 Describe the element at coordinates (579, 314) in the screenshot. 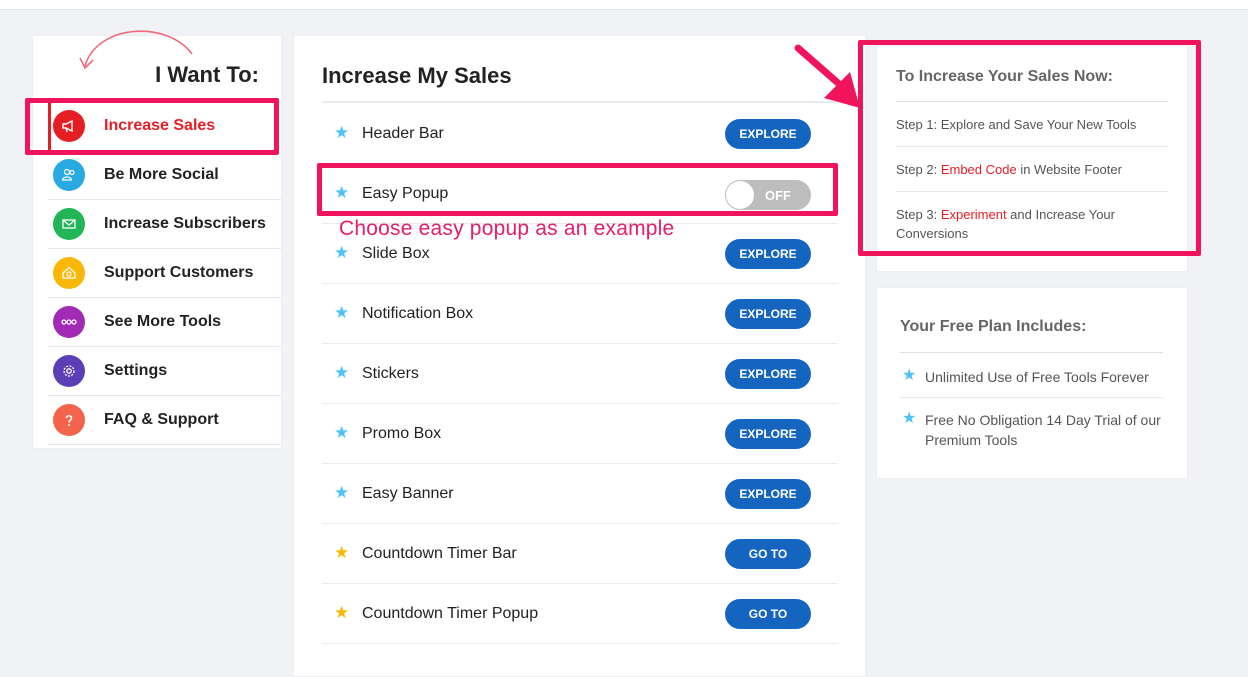

I see `tool-row-notification-box: ★ Notification Box EXPLORE` at that location.